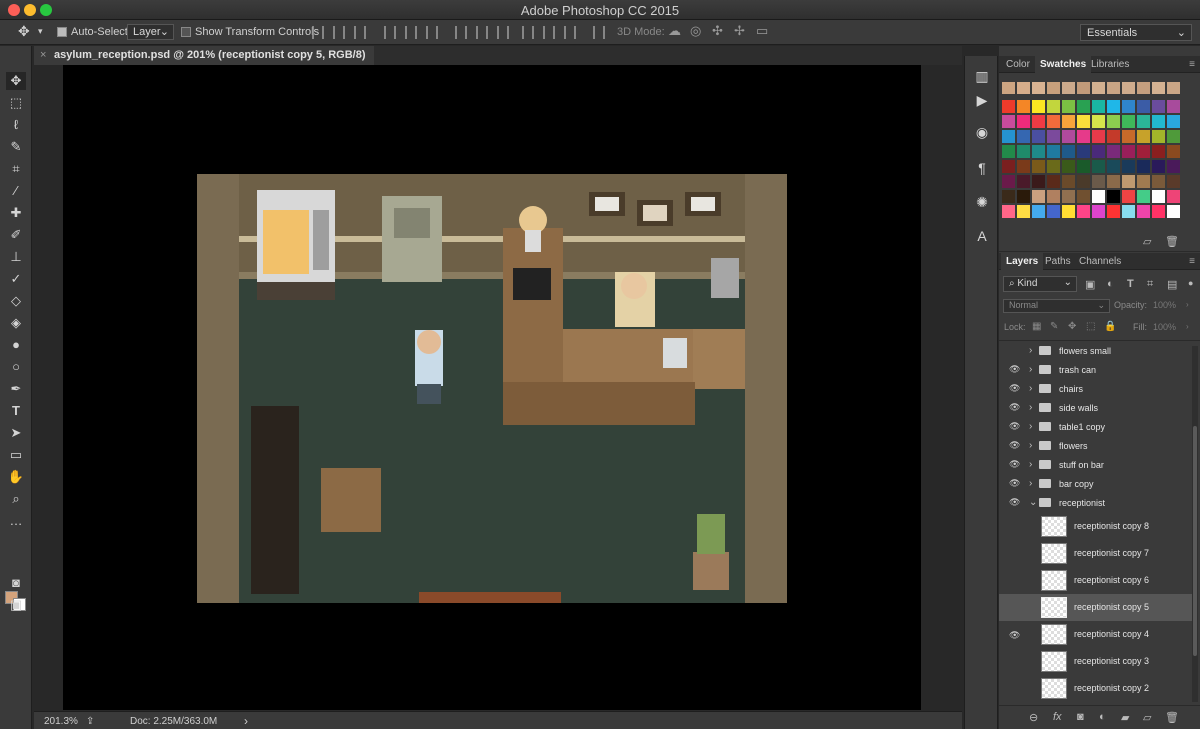 This screenshot has width=1200, height=729. I want to click on chevron-down-icon: ⌄, so click(1033, 502).